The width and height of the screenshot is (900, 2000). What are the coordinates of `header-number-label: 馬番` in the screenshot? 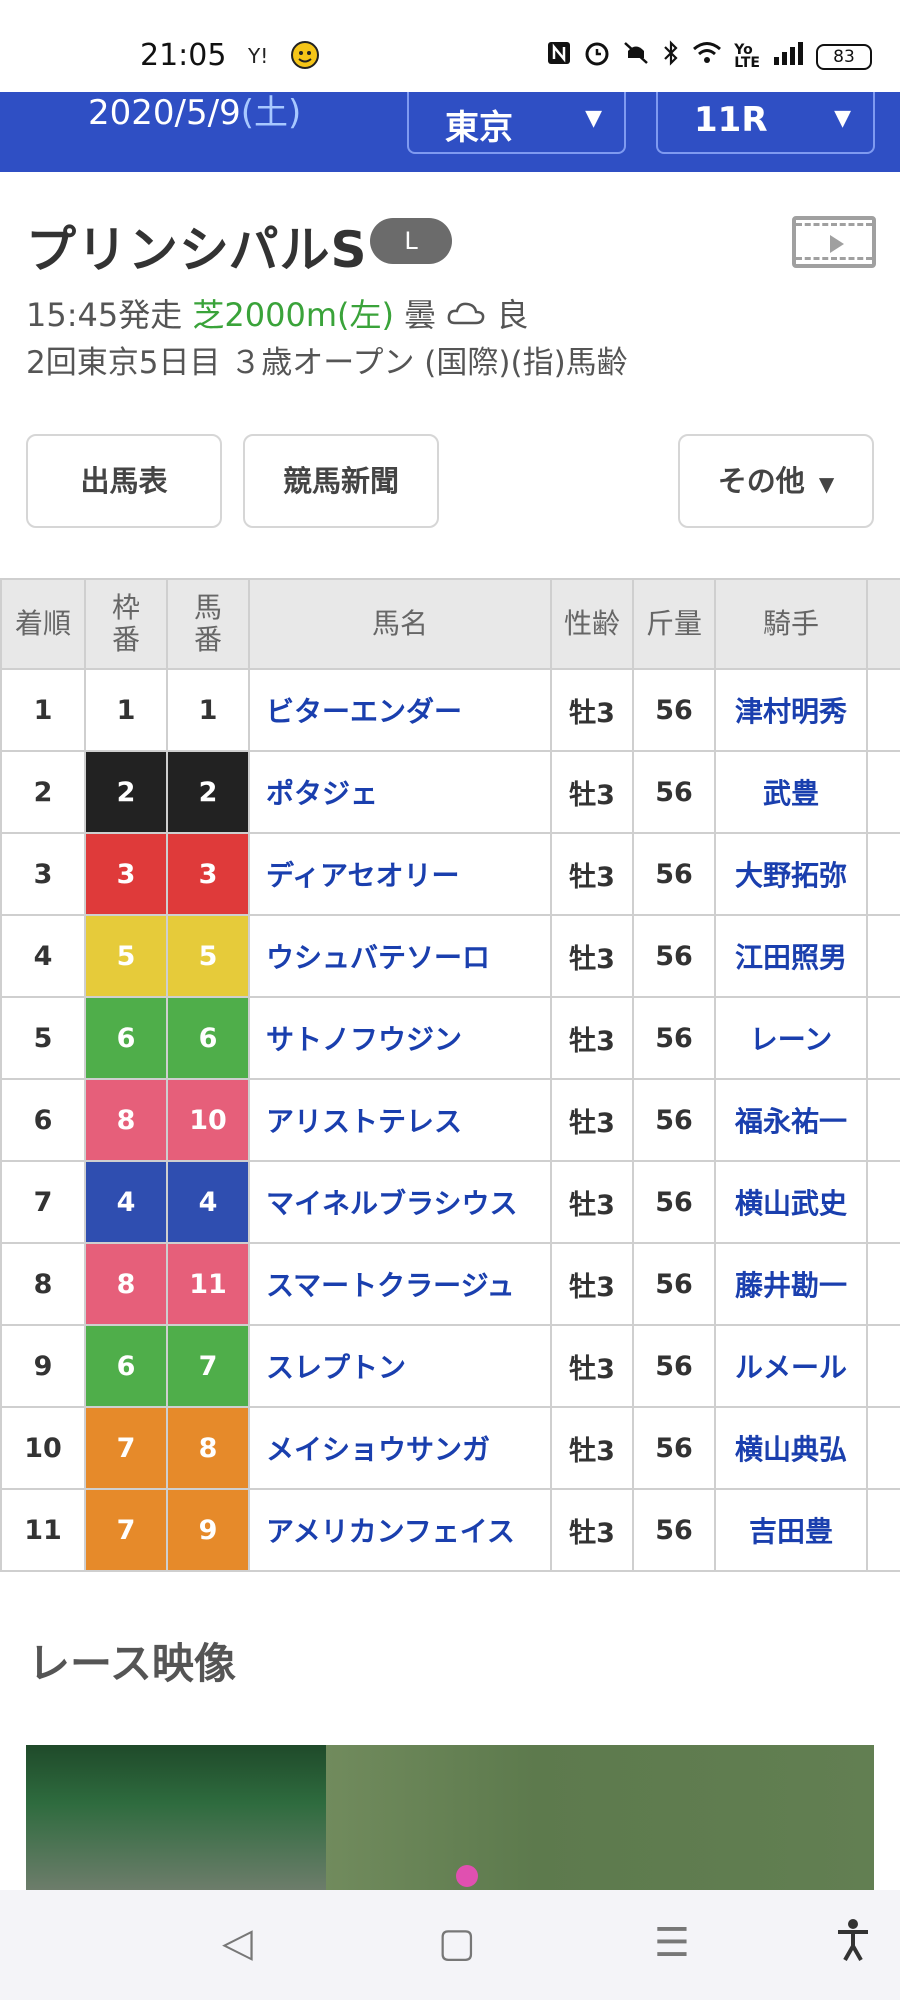 It's located at (207, 623).